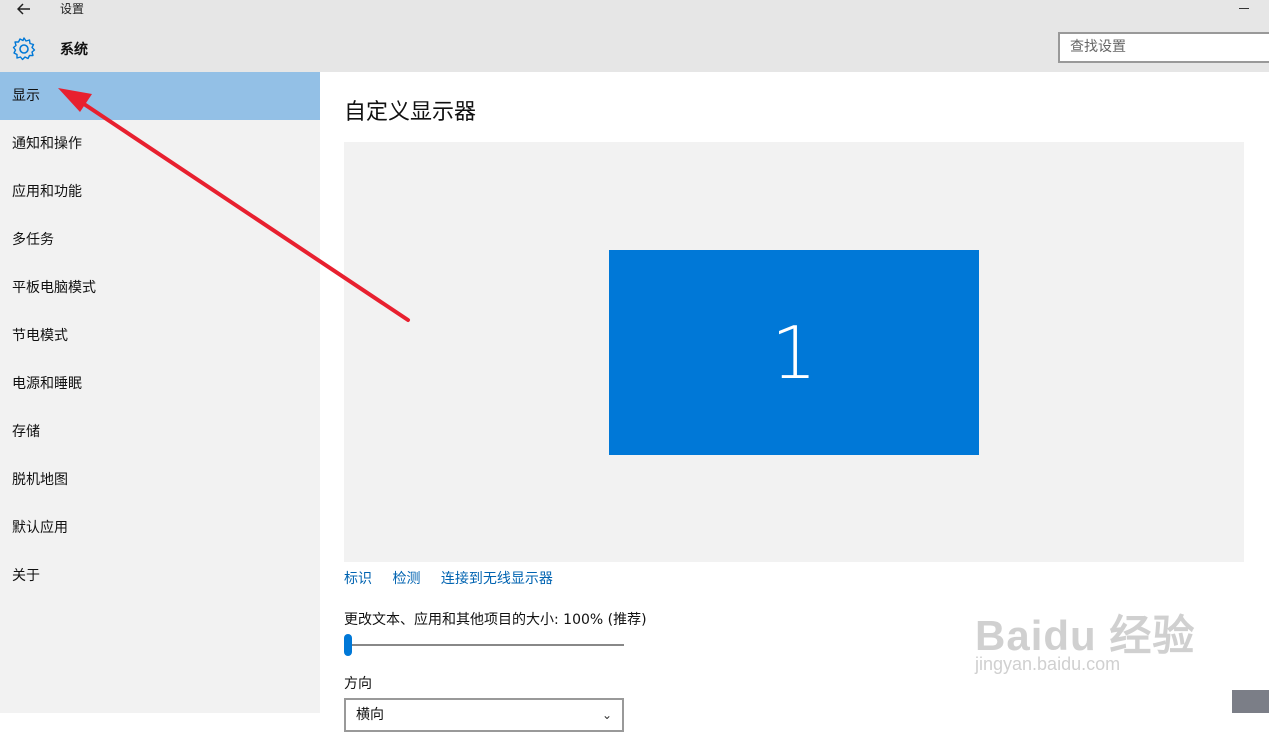 This screenshot has height=732, width=1269. I want to click on back-button, so click(24, 9).